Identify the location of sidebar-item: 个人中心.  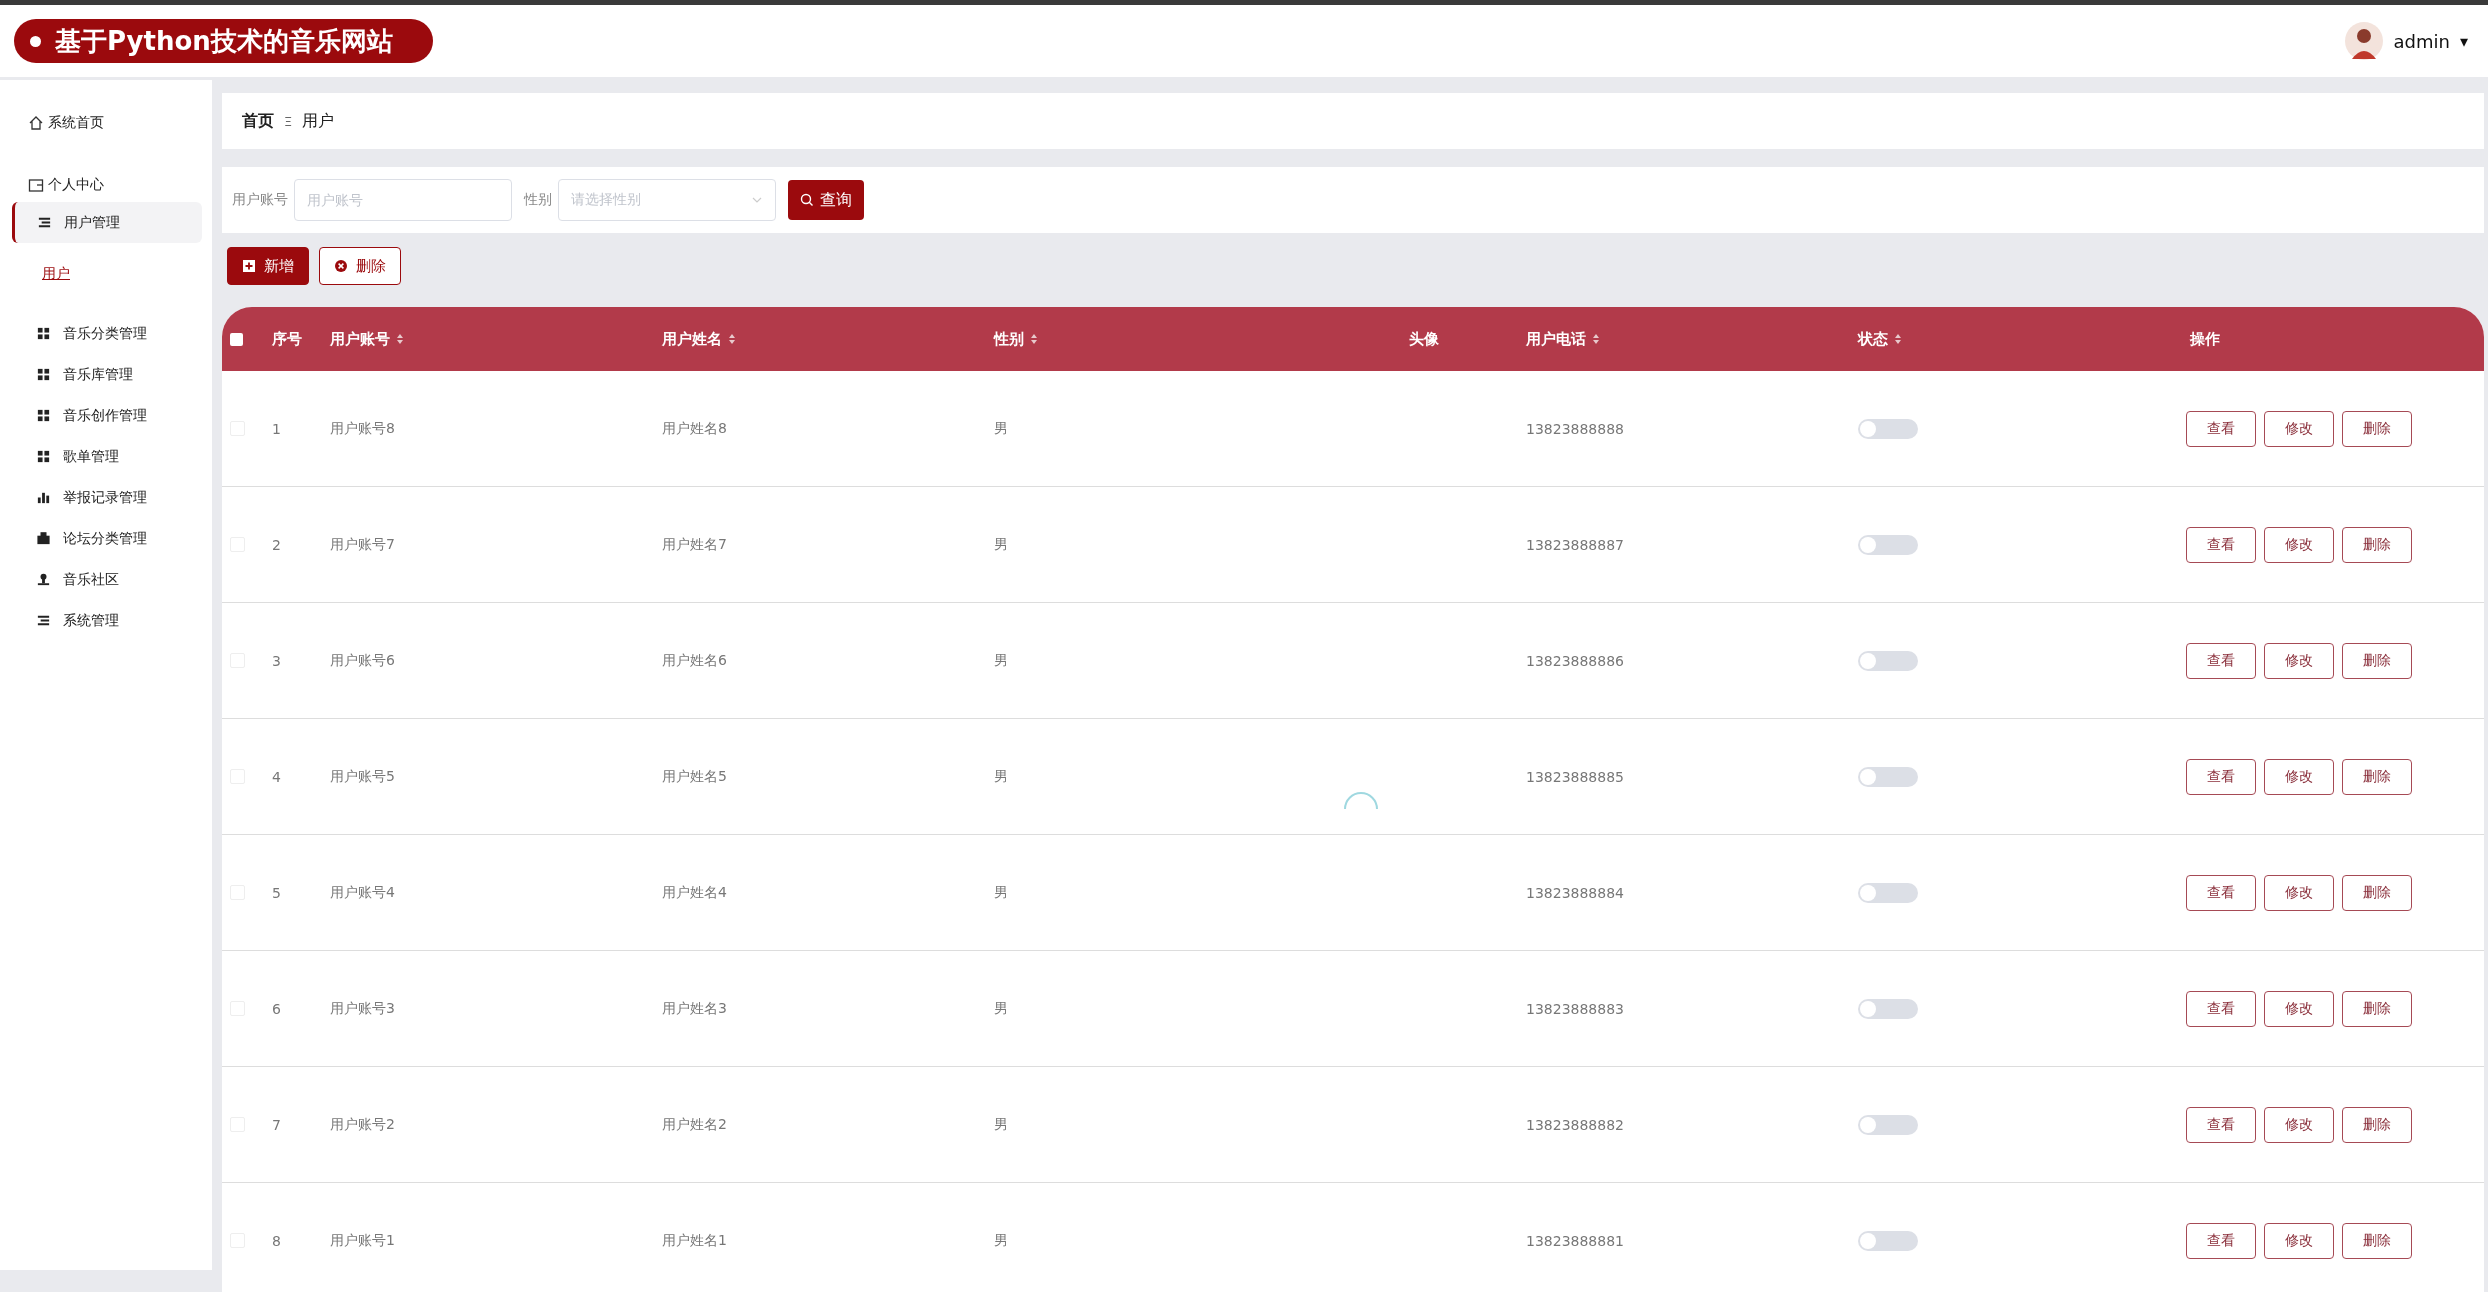
(76, 185).